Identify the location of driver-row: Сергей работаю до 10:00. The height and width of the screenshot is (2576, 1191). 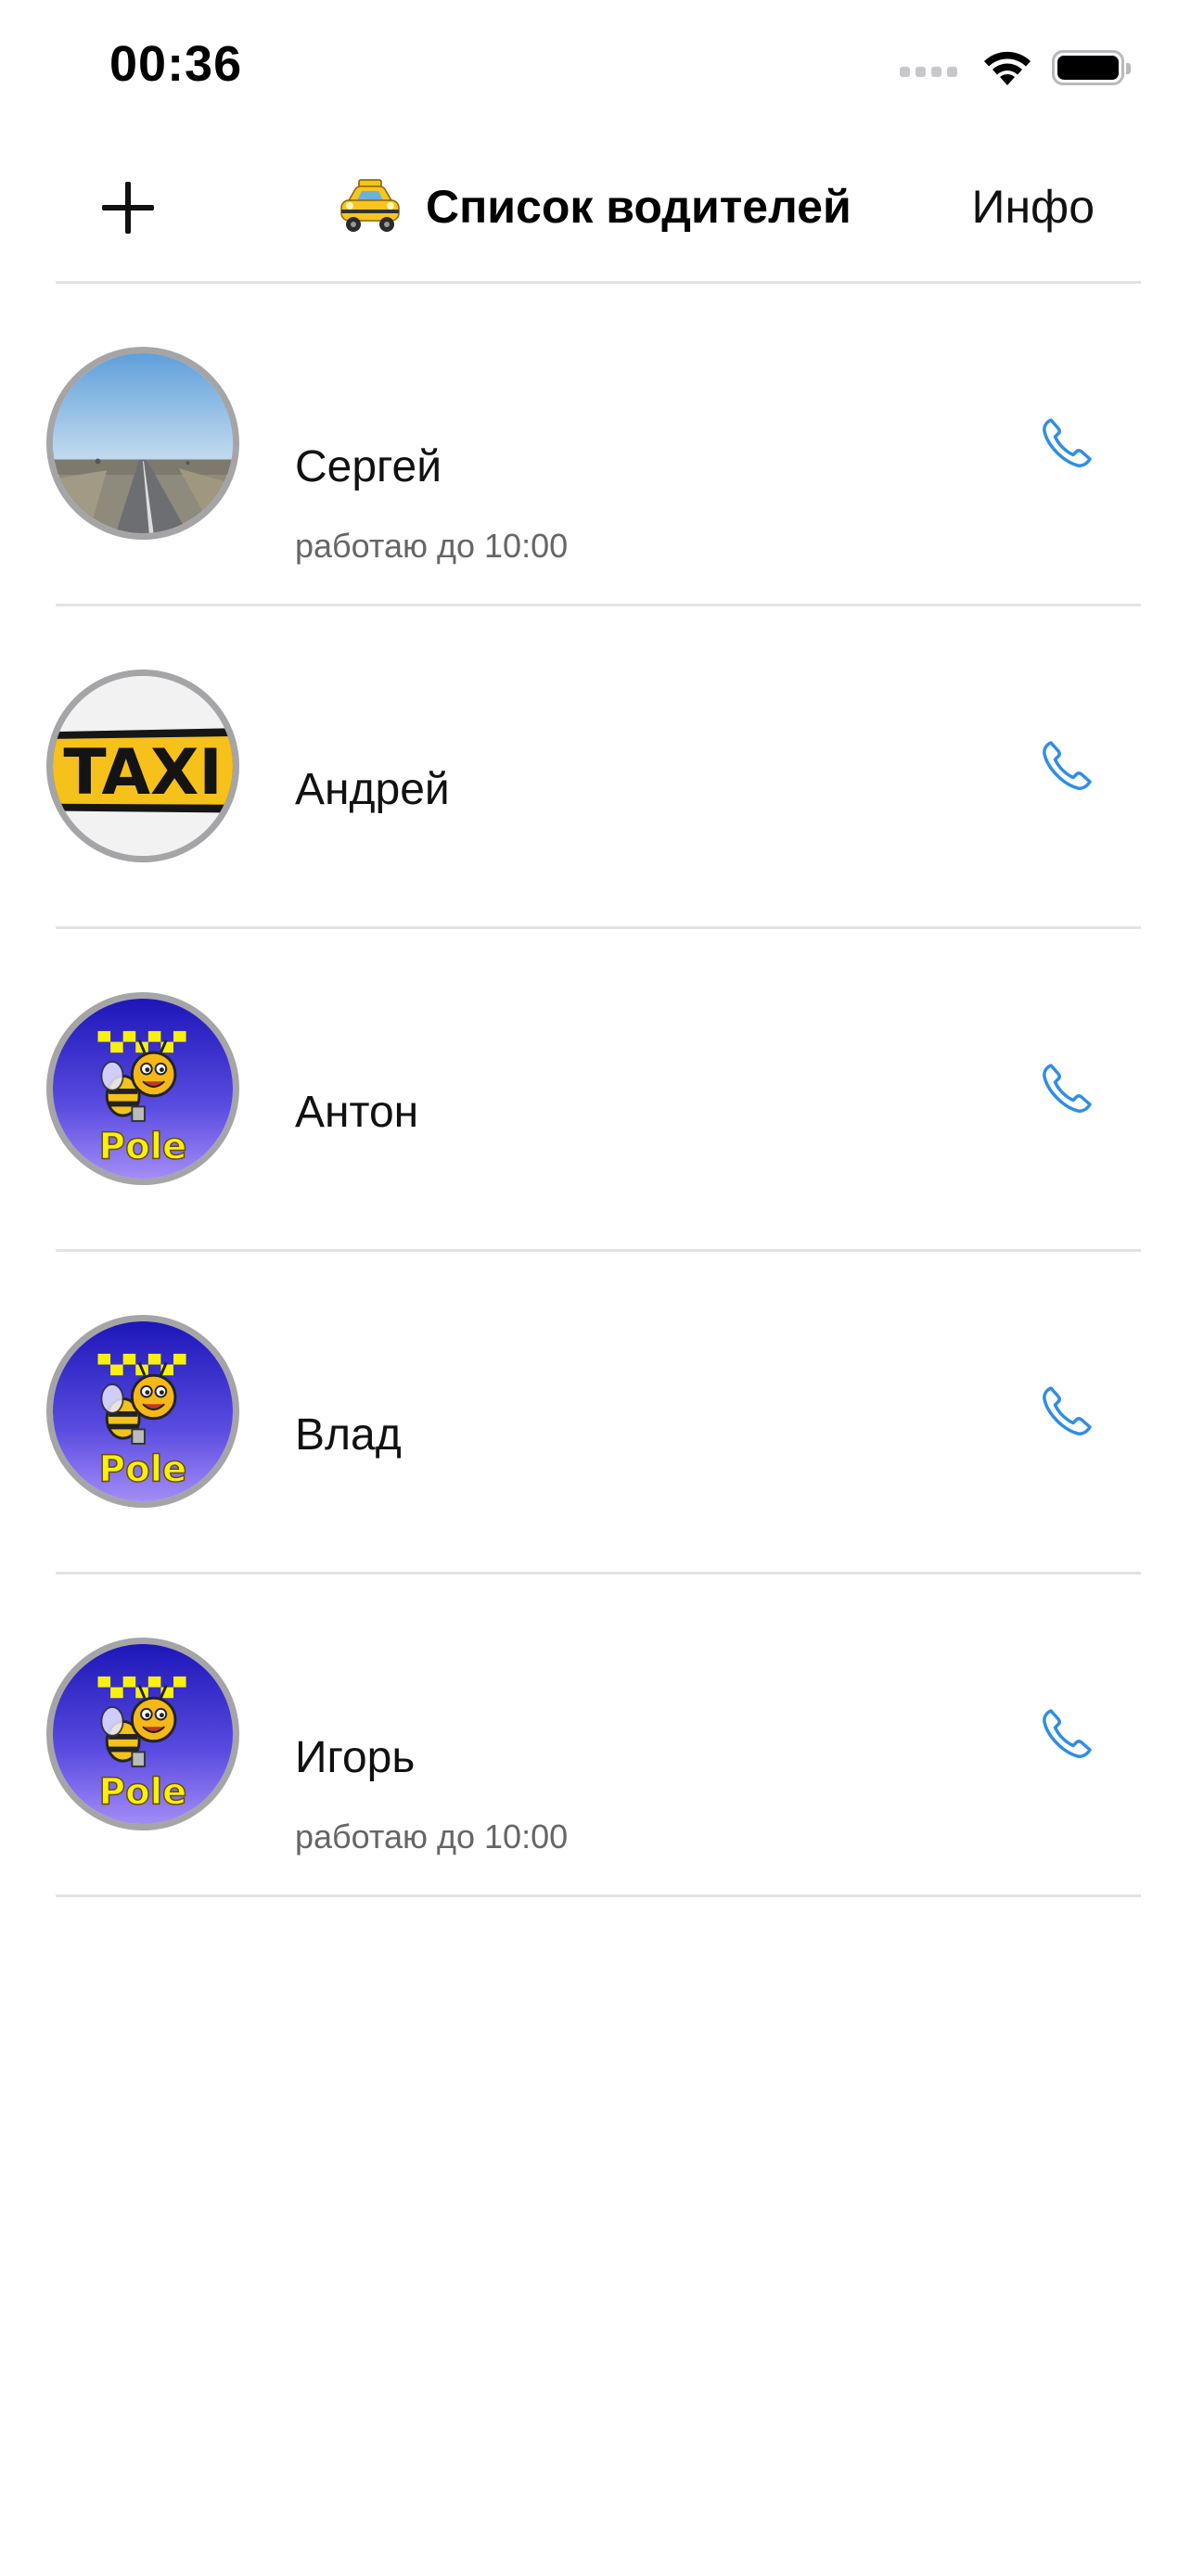
(595, 445).